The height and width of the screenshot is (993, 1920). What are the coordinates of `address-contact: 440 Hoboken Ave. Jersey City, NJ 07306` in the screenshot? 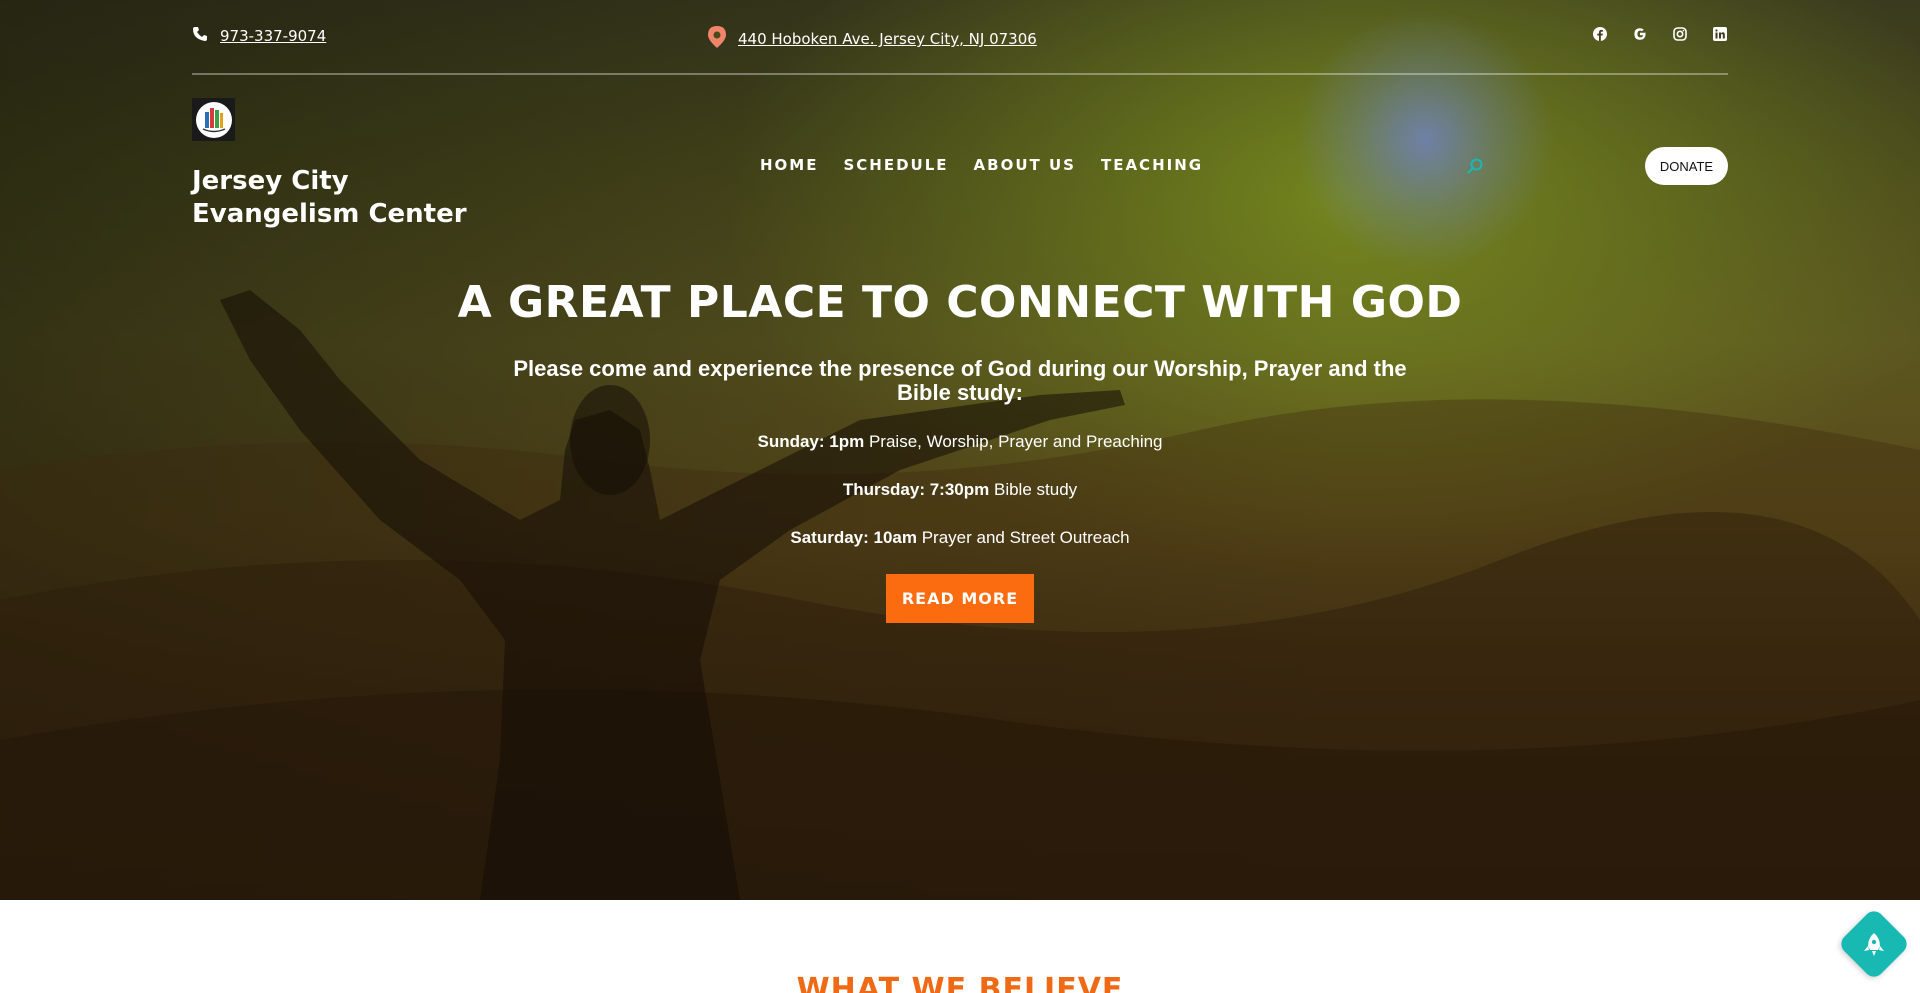 It's located at (872, 39).